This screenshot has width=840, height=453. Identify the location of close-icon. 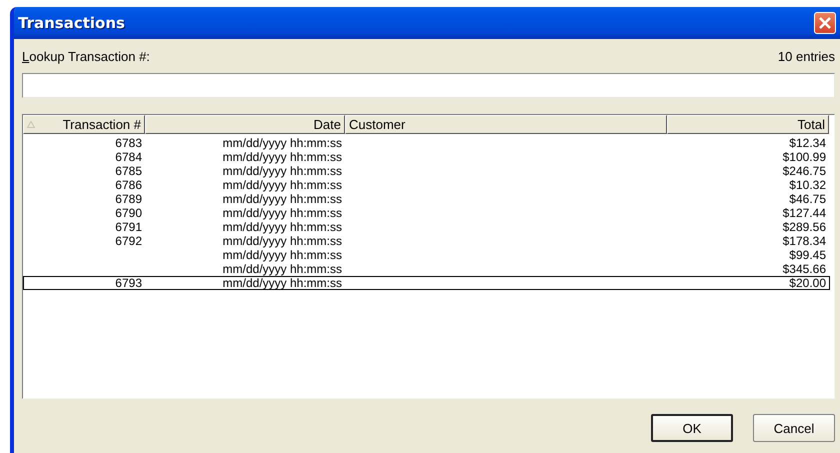
(825, 23).